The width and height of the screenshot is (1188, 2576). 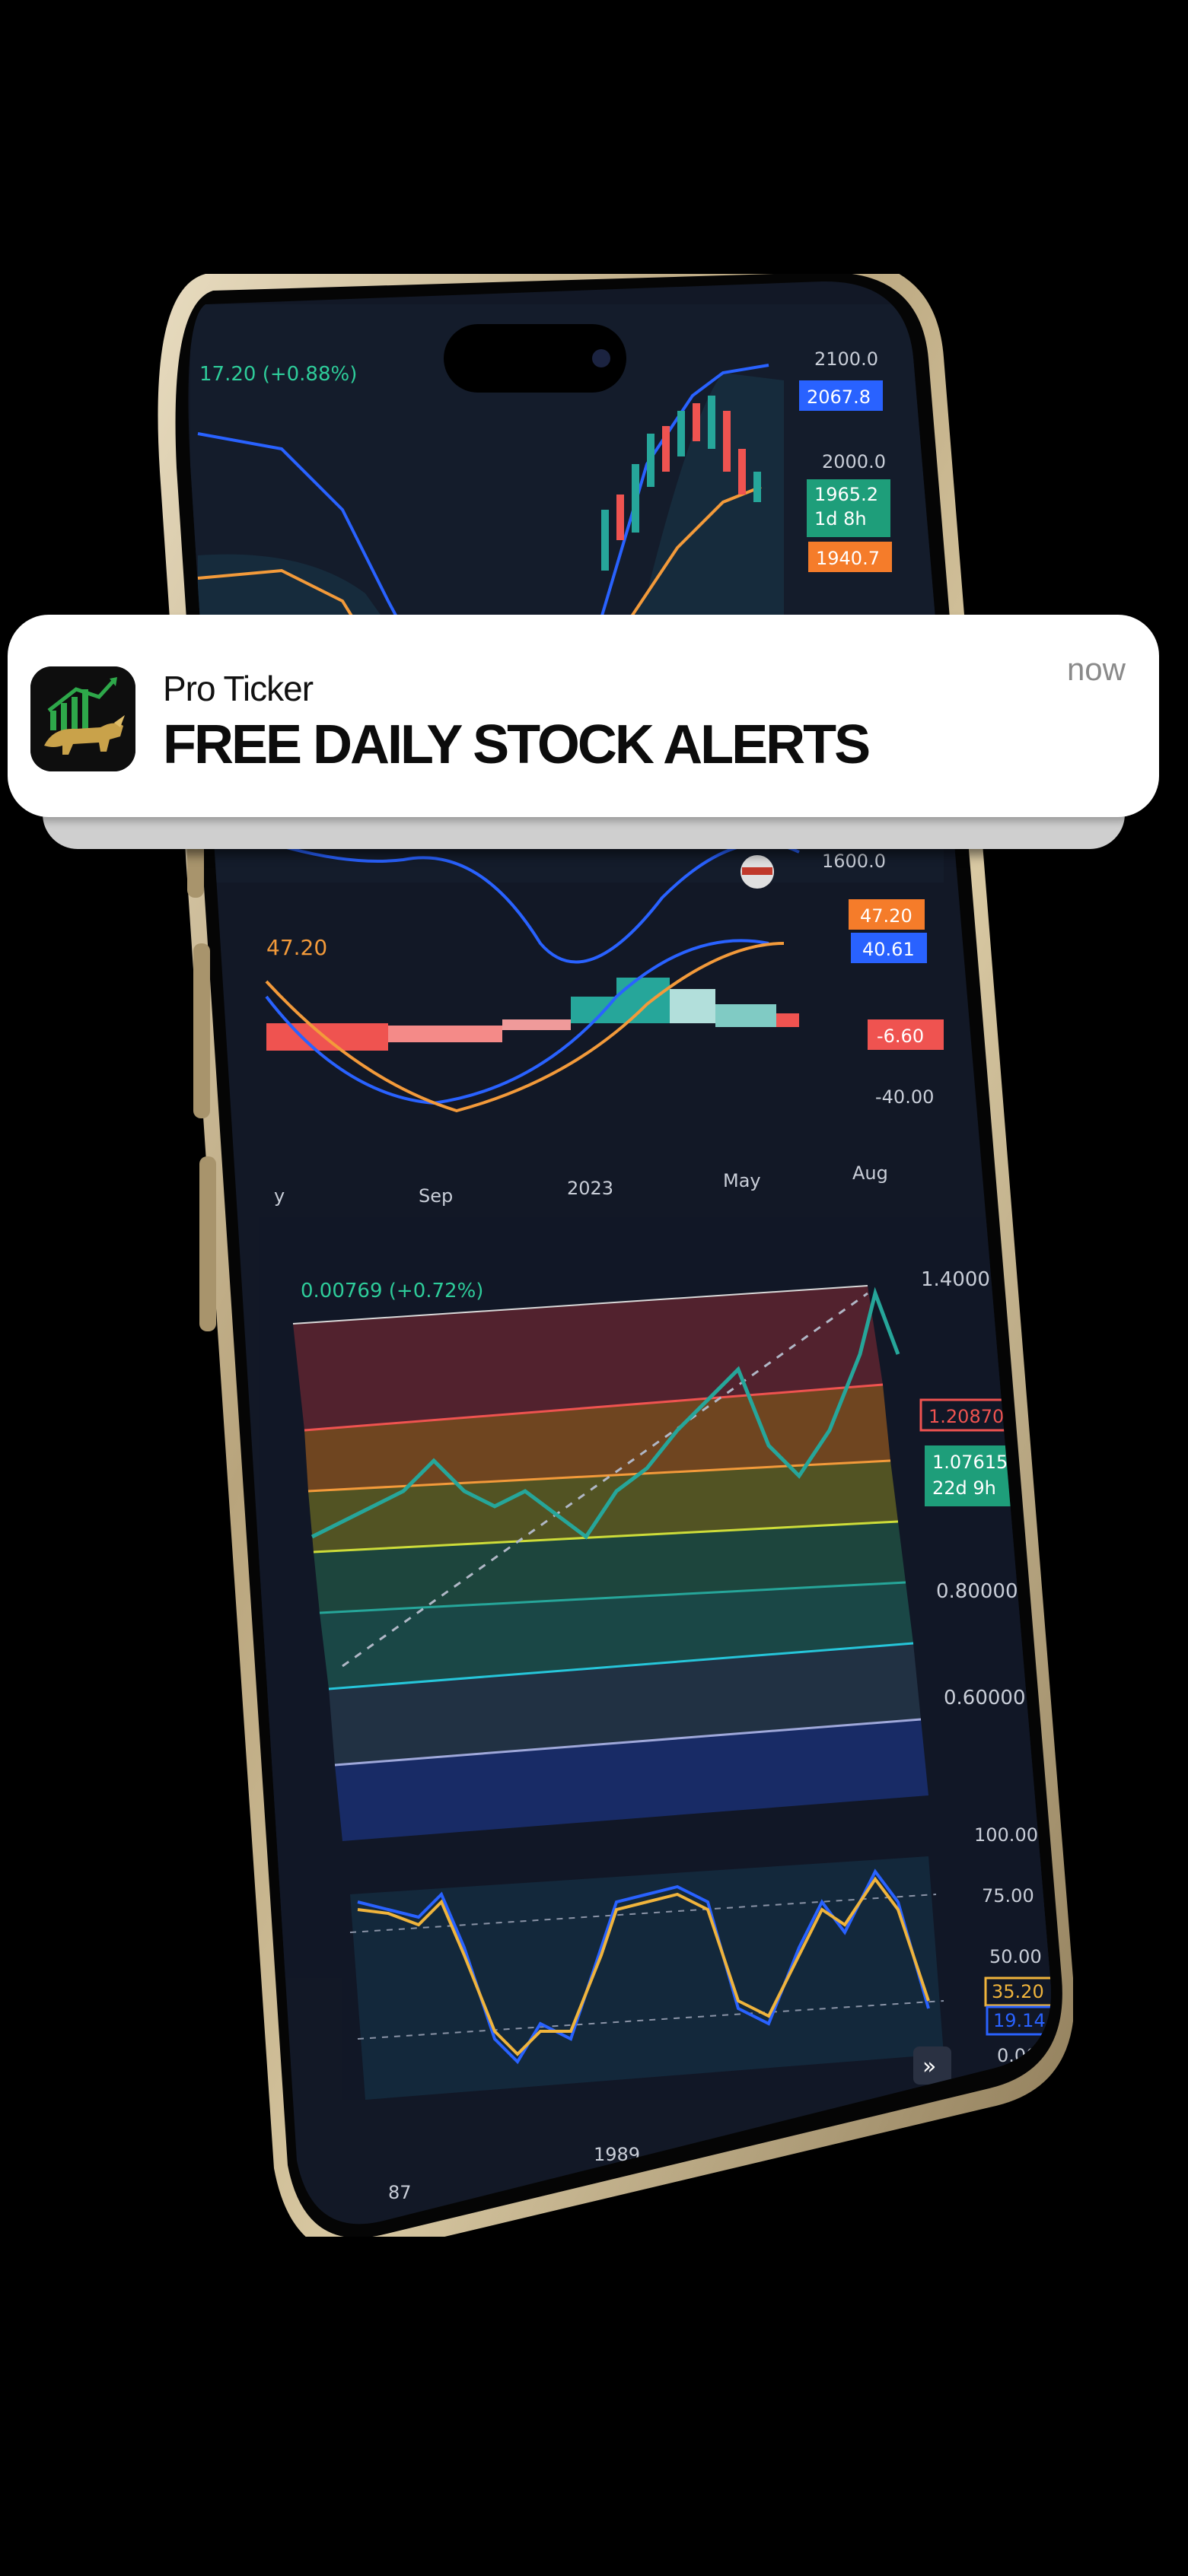 What do you see at coordinates (889, 950) in the screenshot?
I see `macd-tag-macd: 40.61` at bounding box center [889, 950].